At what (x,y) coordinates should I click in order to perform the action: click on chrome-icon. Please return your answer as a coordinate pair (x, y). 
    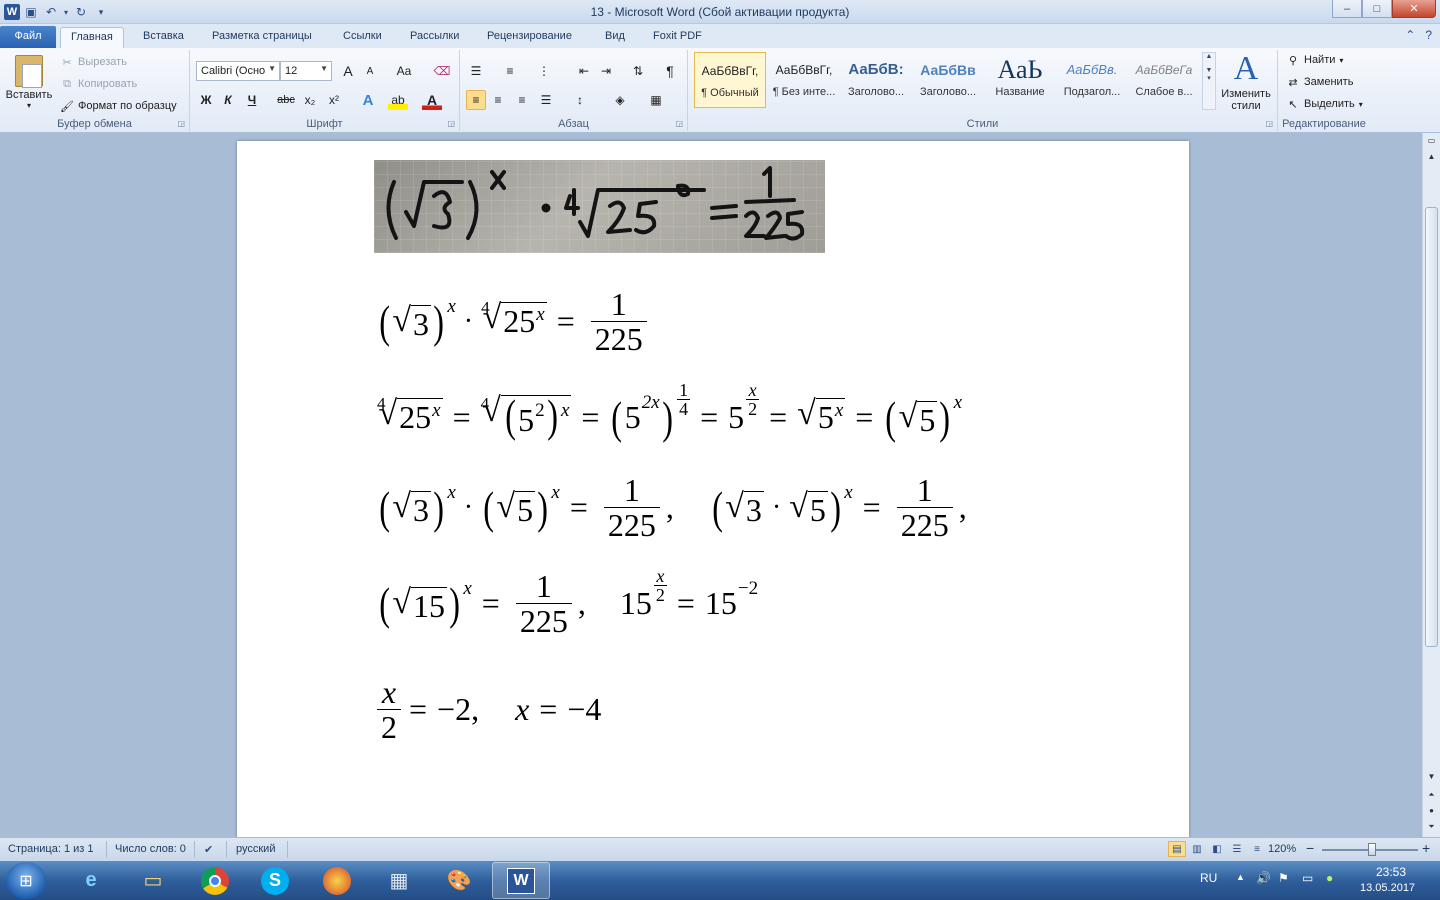
    Looking at the image, I should click on (215, 880).